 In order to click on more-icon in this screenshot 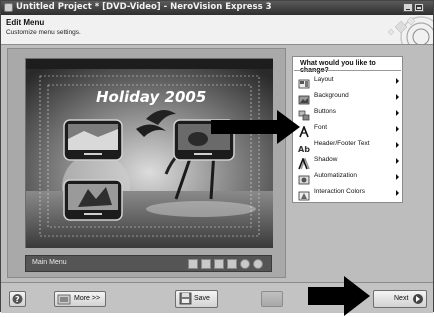, I will do `click(64, 299)`.